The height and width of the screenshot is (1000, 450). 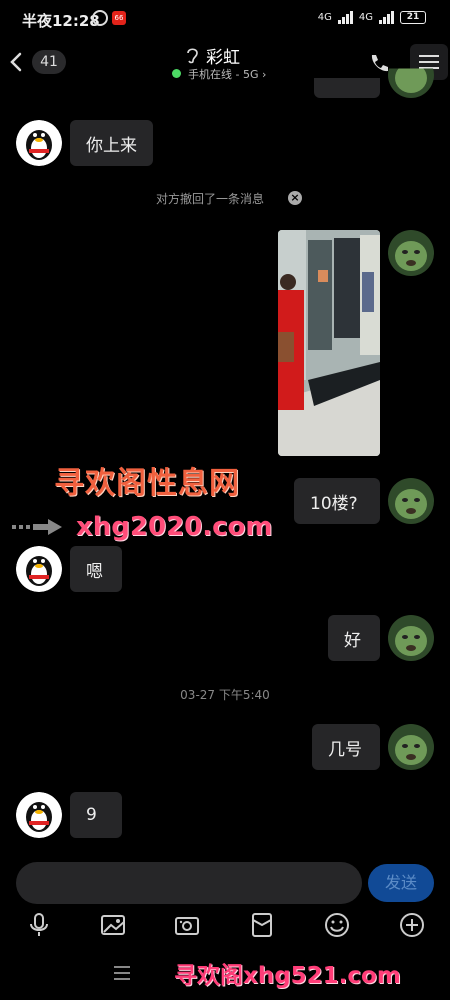 I want to click on emoji-icon, so click(x=337, y=925).